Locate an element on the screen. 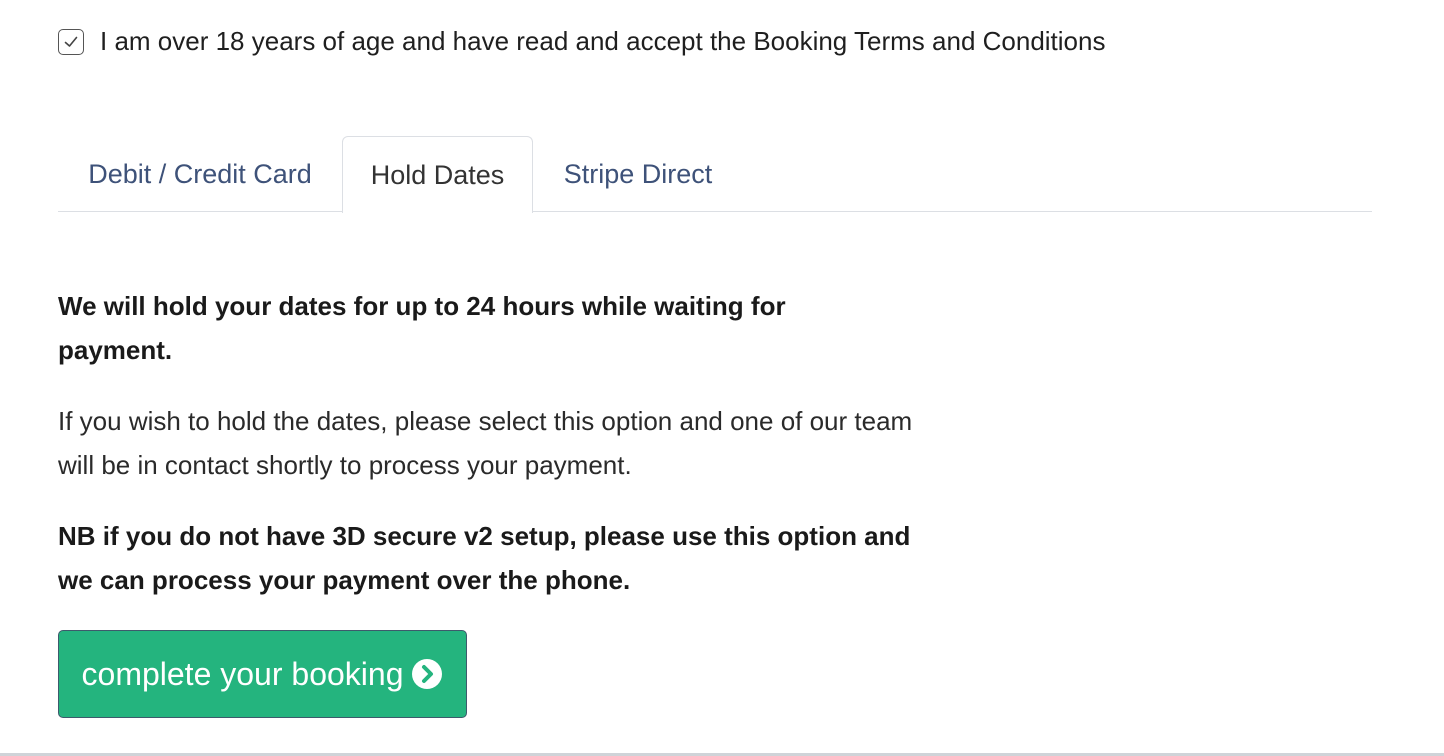  terms-checkbox is located at coordinates (71, 41).